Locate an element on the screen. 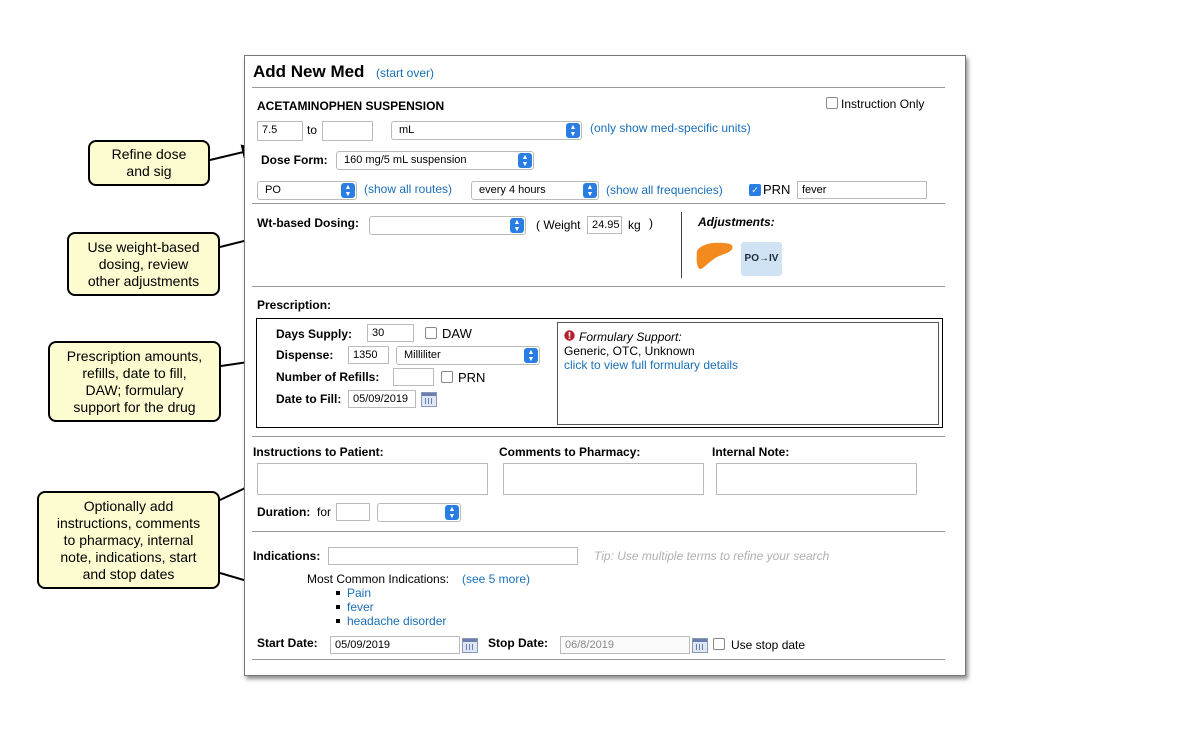  instructions-textarea is located at coordinates (372, 479).